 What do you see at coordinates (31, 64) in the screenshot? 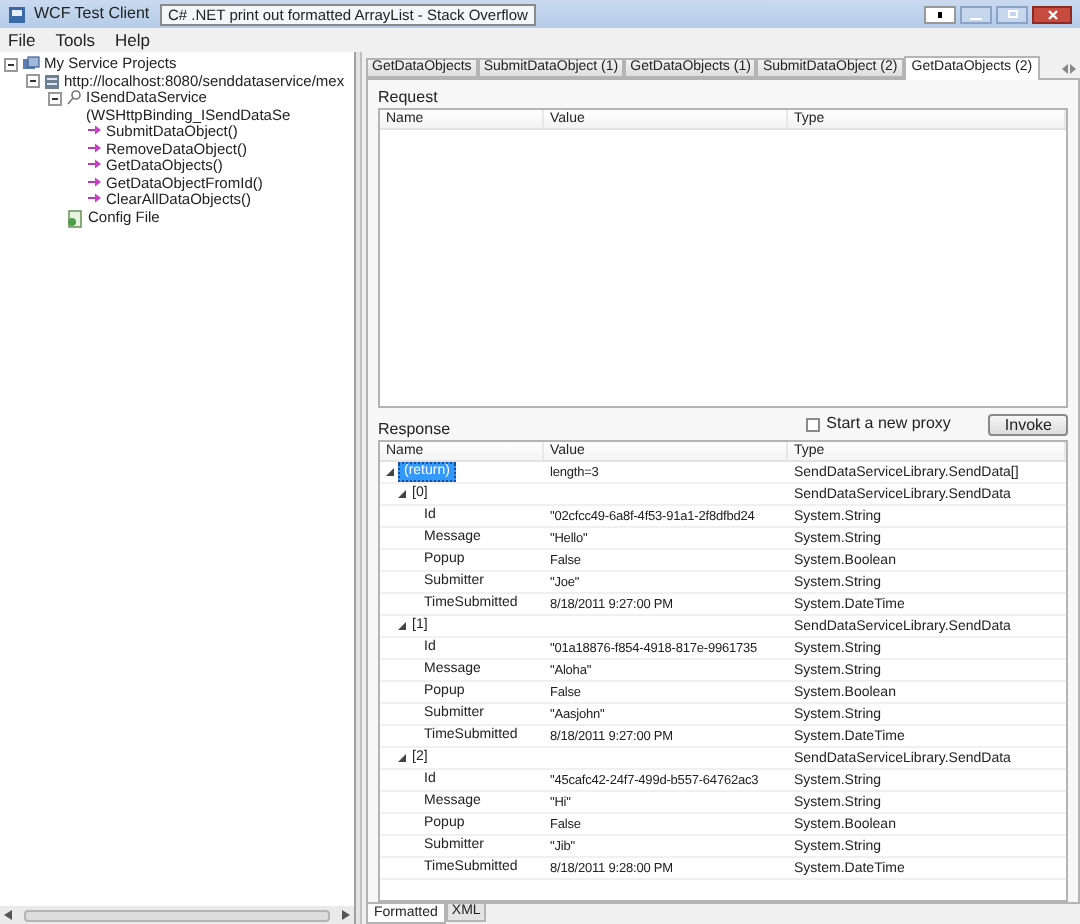
I see `projects-icon` at bounding box center [31, 64].